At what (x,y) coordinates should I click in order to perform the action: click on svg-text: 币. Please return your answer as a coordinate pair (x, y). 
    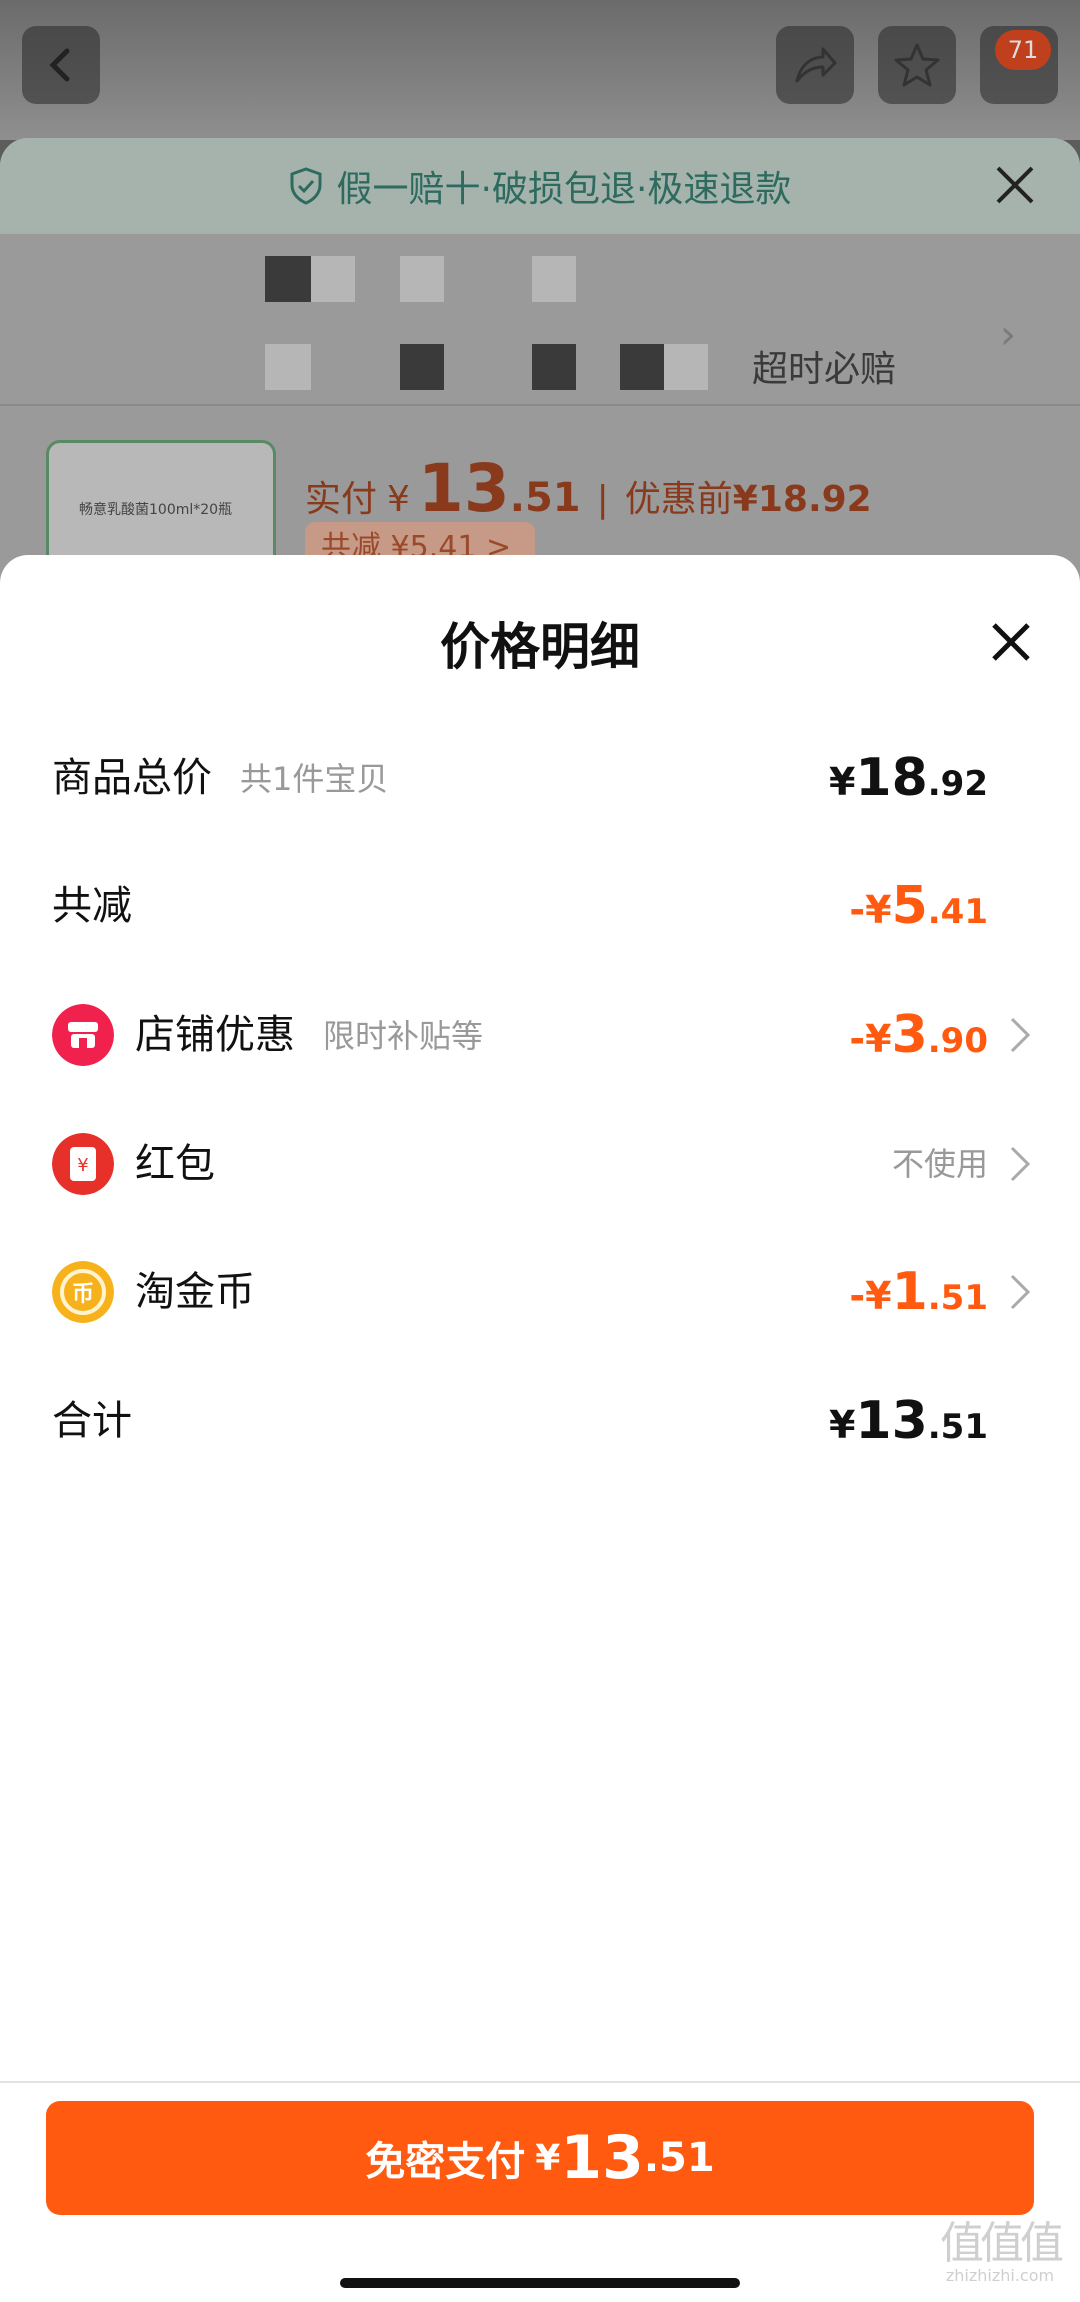
    Looking at the image, I should click on (83, 1294).